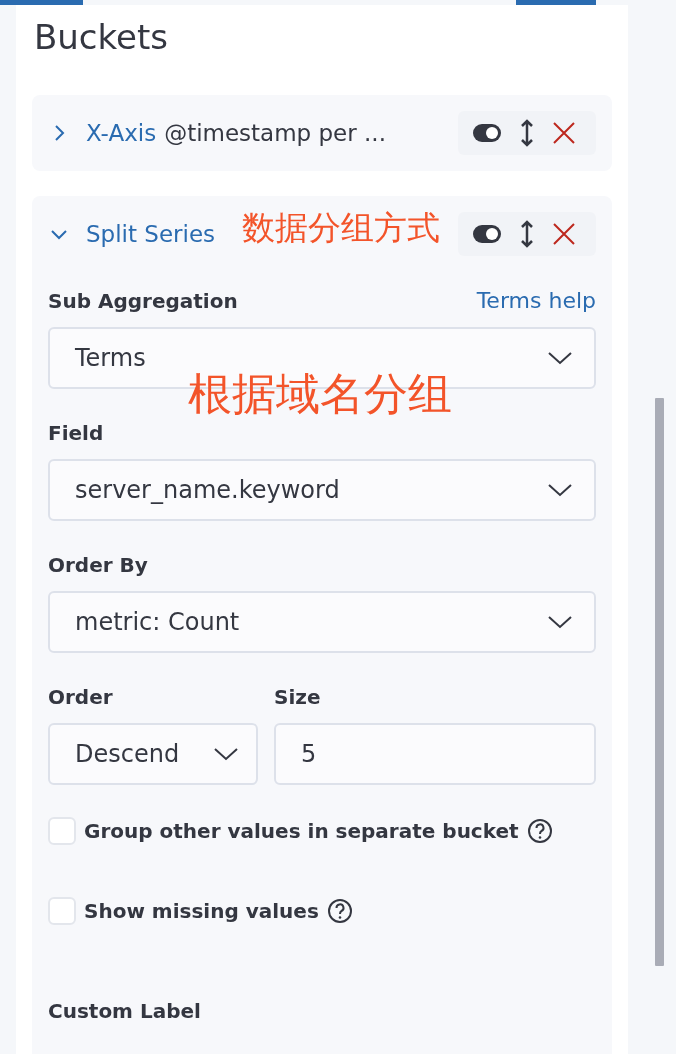  I want to click on select-field: metric: Count, so click(322, 622).